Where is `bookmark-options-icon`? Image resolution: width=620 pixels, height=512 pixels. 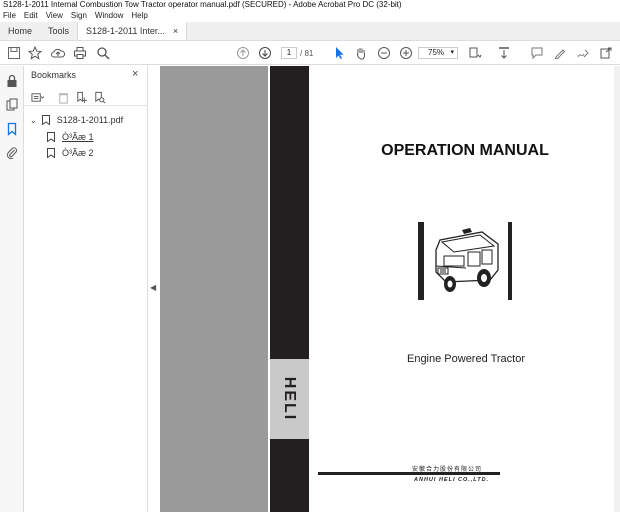 bookmark-options-icon is located at coordinates (38, 97).